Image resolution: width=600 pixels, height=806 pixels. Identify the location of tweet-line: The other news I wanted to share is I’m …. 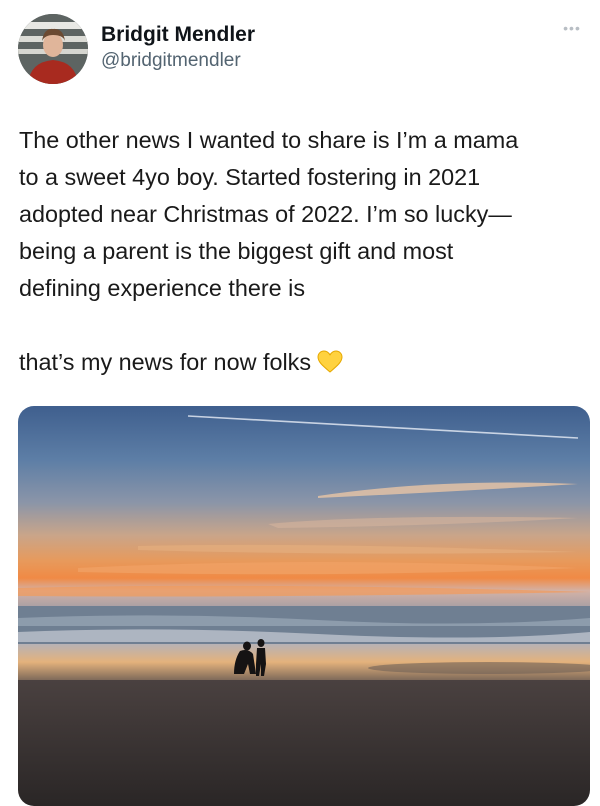
(269, 140).